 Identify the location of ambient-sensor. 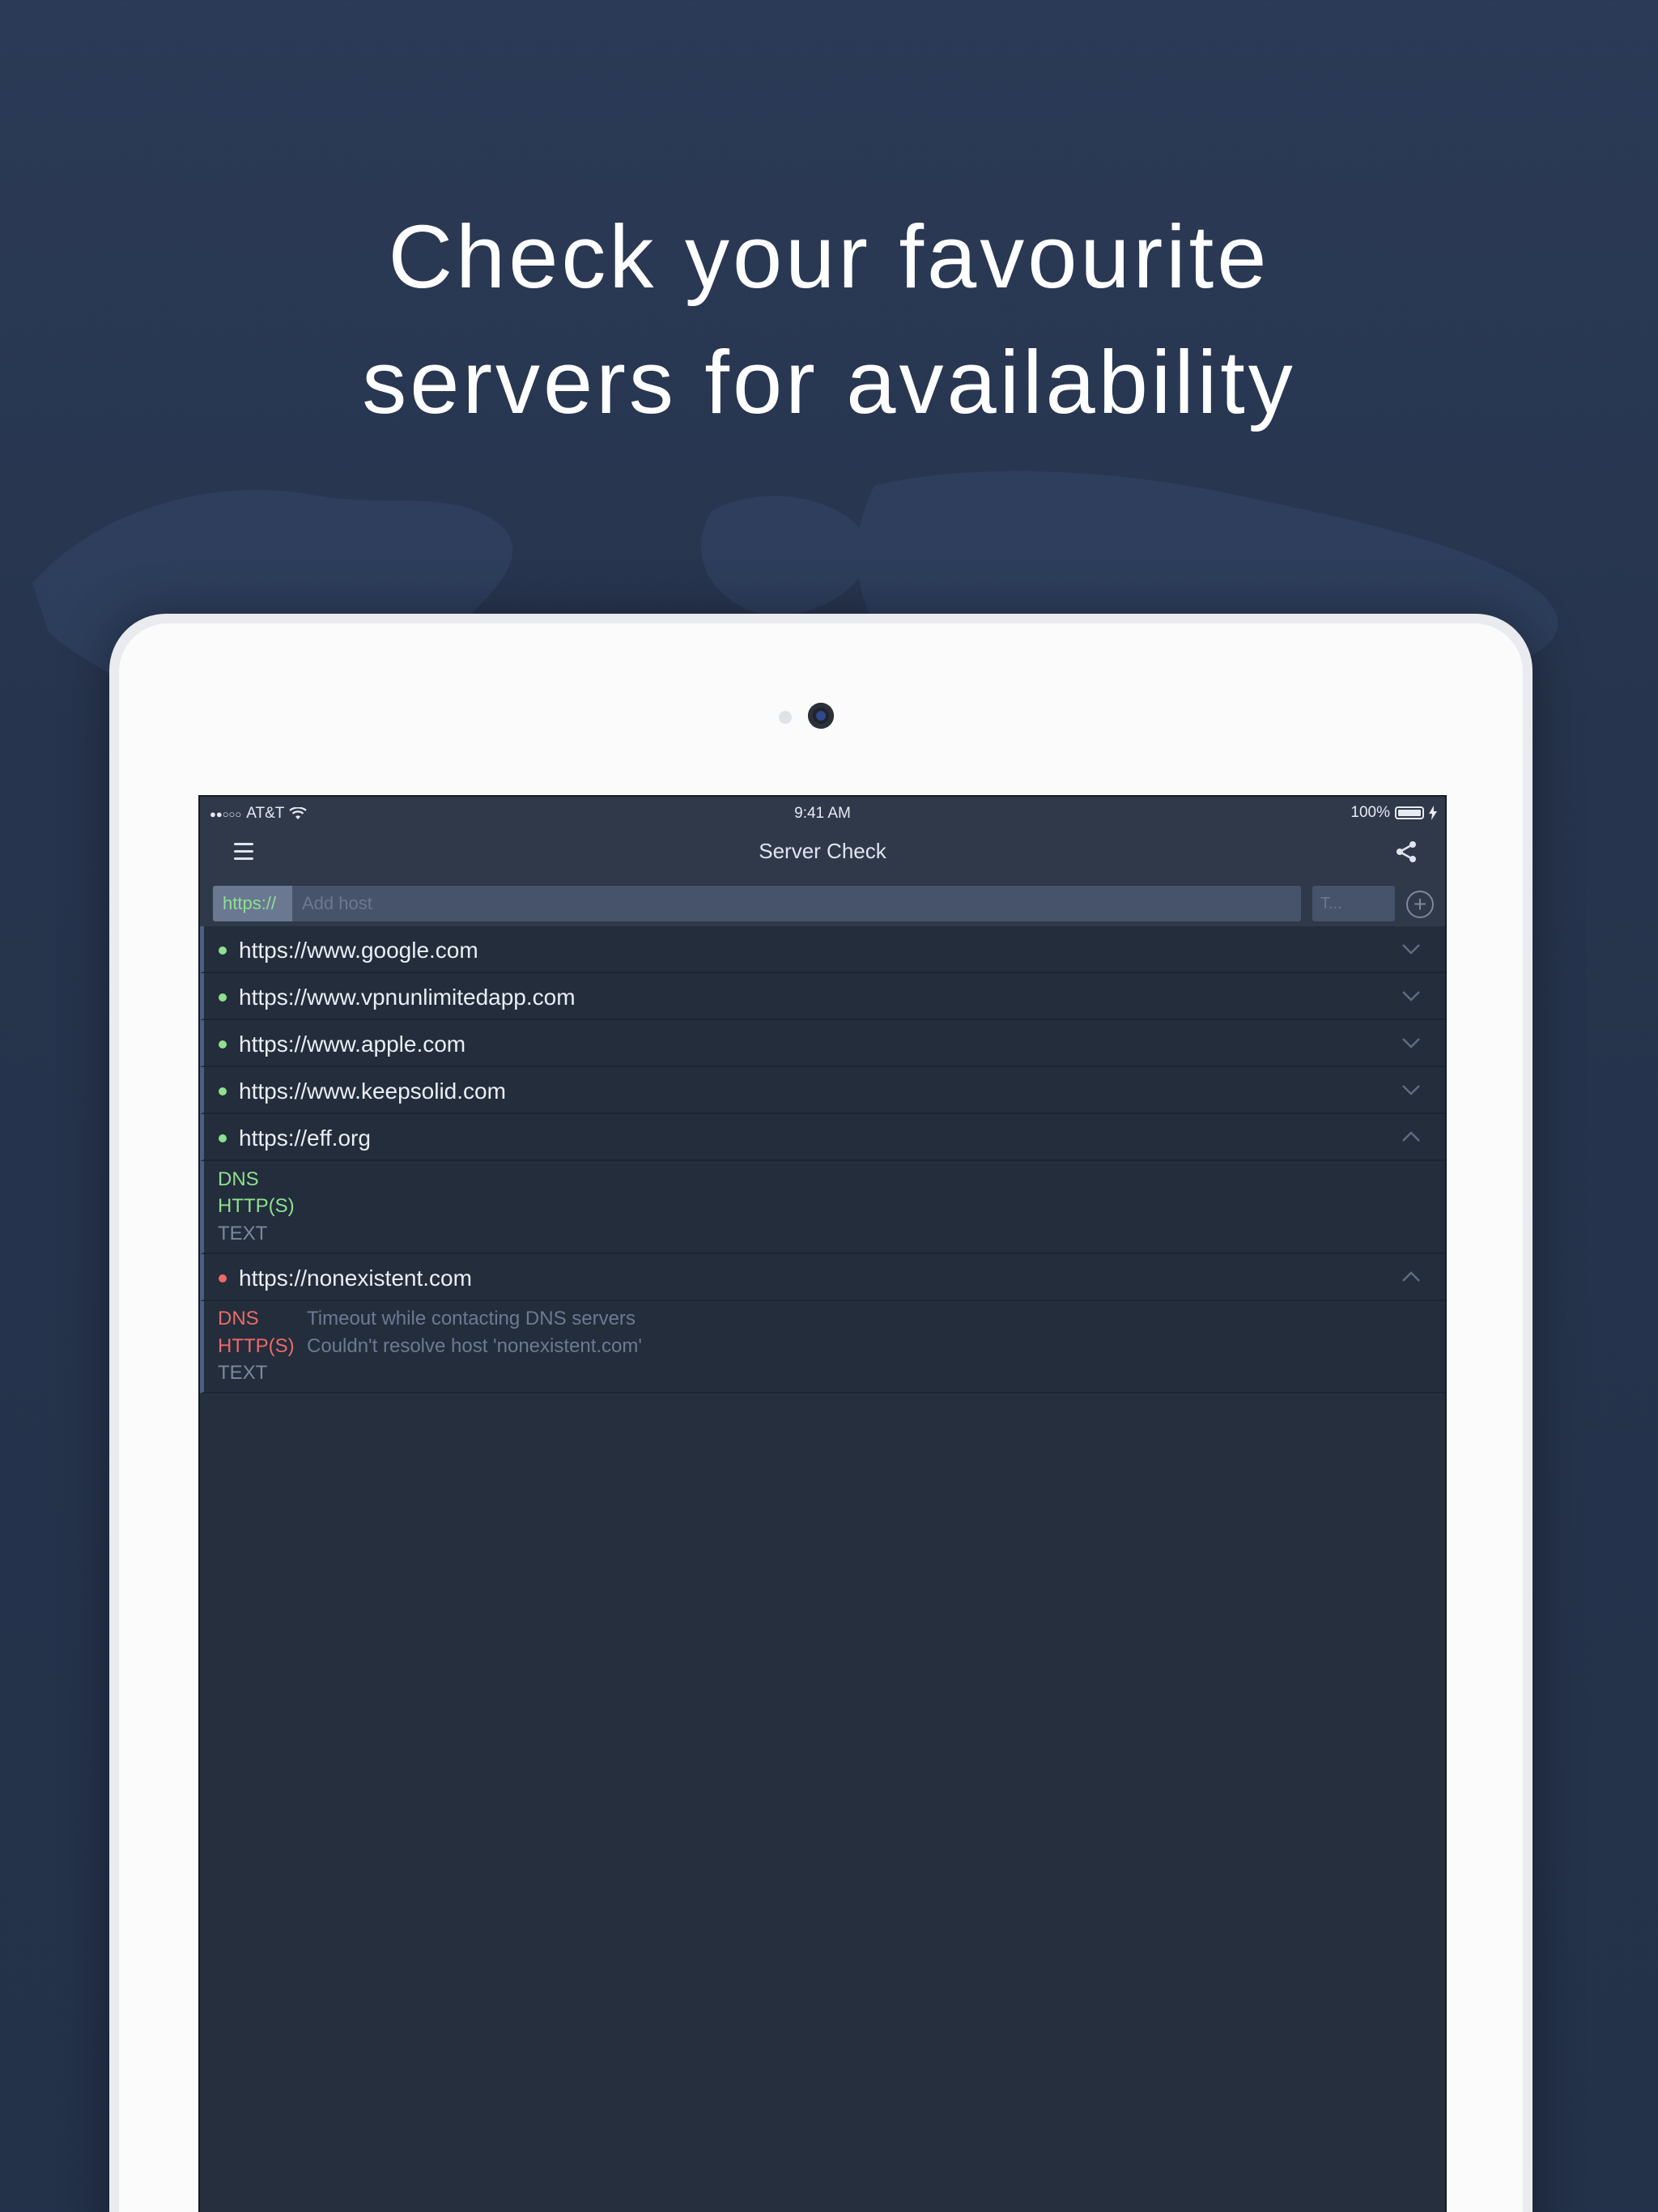
(785, 718).